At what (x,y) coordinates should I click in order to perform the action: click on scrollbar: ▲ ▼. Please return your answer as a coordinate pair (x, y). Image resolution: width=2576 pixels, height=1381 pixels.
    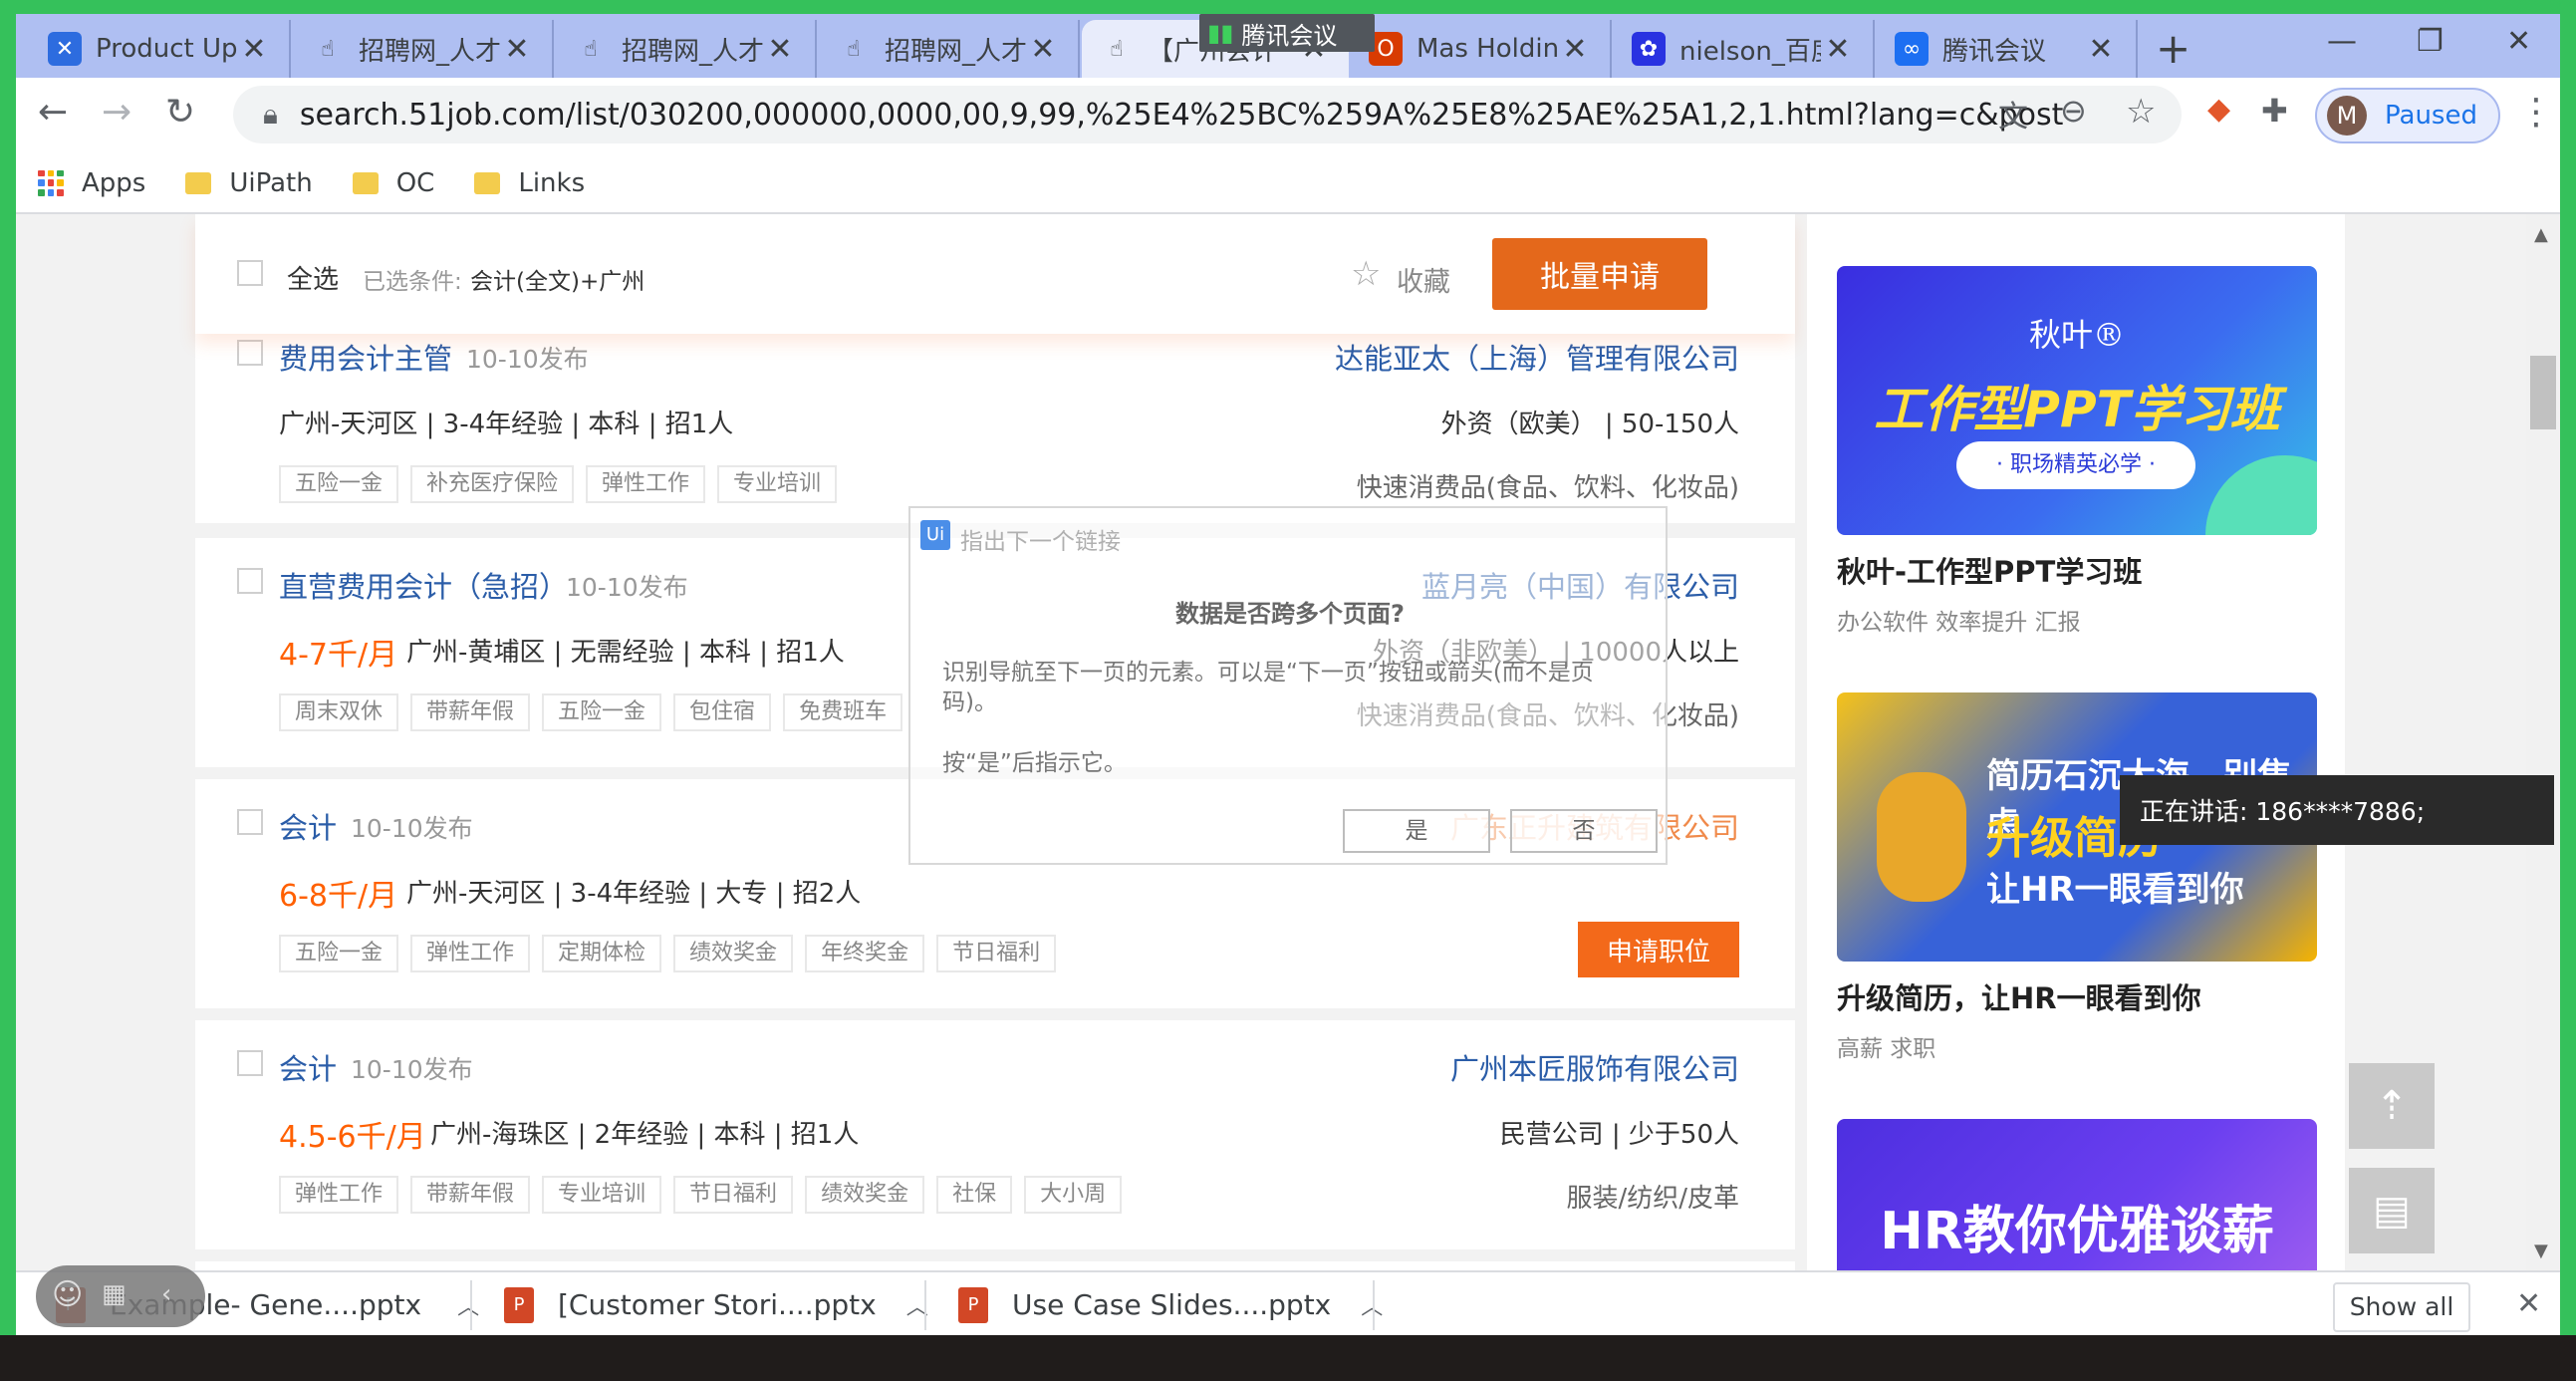
    Looking at the image, I should click on (2543, 742).